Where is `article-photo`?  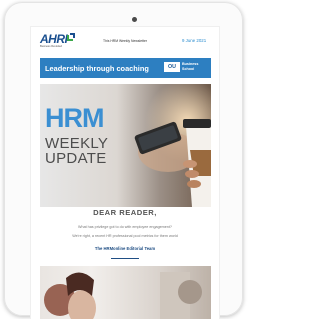 article-photo is located at coordinates (125, 292).